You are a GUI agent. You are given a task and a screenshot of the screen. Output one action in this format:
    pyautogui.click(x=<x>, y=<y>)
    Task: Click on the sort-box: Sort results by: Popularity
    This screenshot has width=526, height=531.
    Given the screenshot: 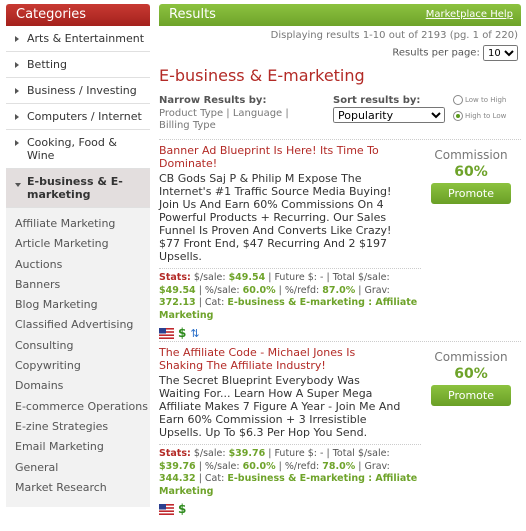 What is the action you would take?
    pyautogui.click(x=389, y=109)
    